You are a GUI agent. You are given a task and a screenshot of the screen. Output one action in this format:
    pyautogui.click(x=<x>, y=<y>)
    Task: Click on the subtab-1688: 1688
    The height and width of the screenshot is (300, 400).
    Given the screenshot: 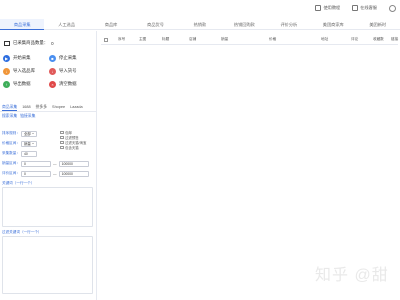 What is the action you would take?
    pyautogui.click(x=26, y=107)
    